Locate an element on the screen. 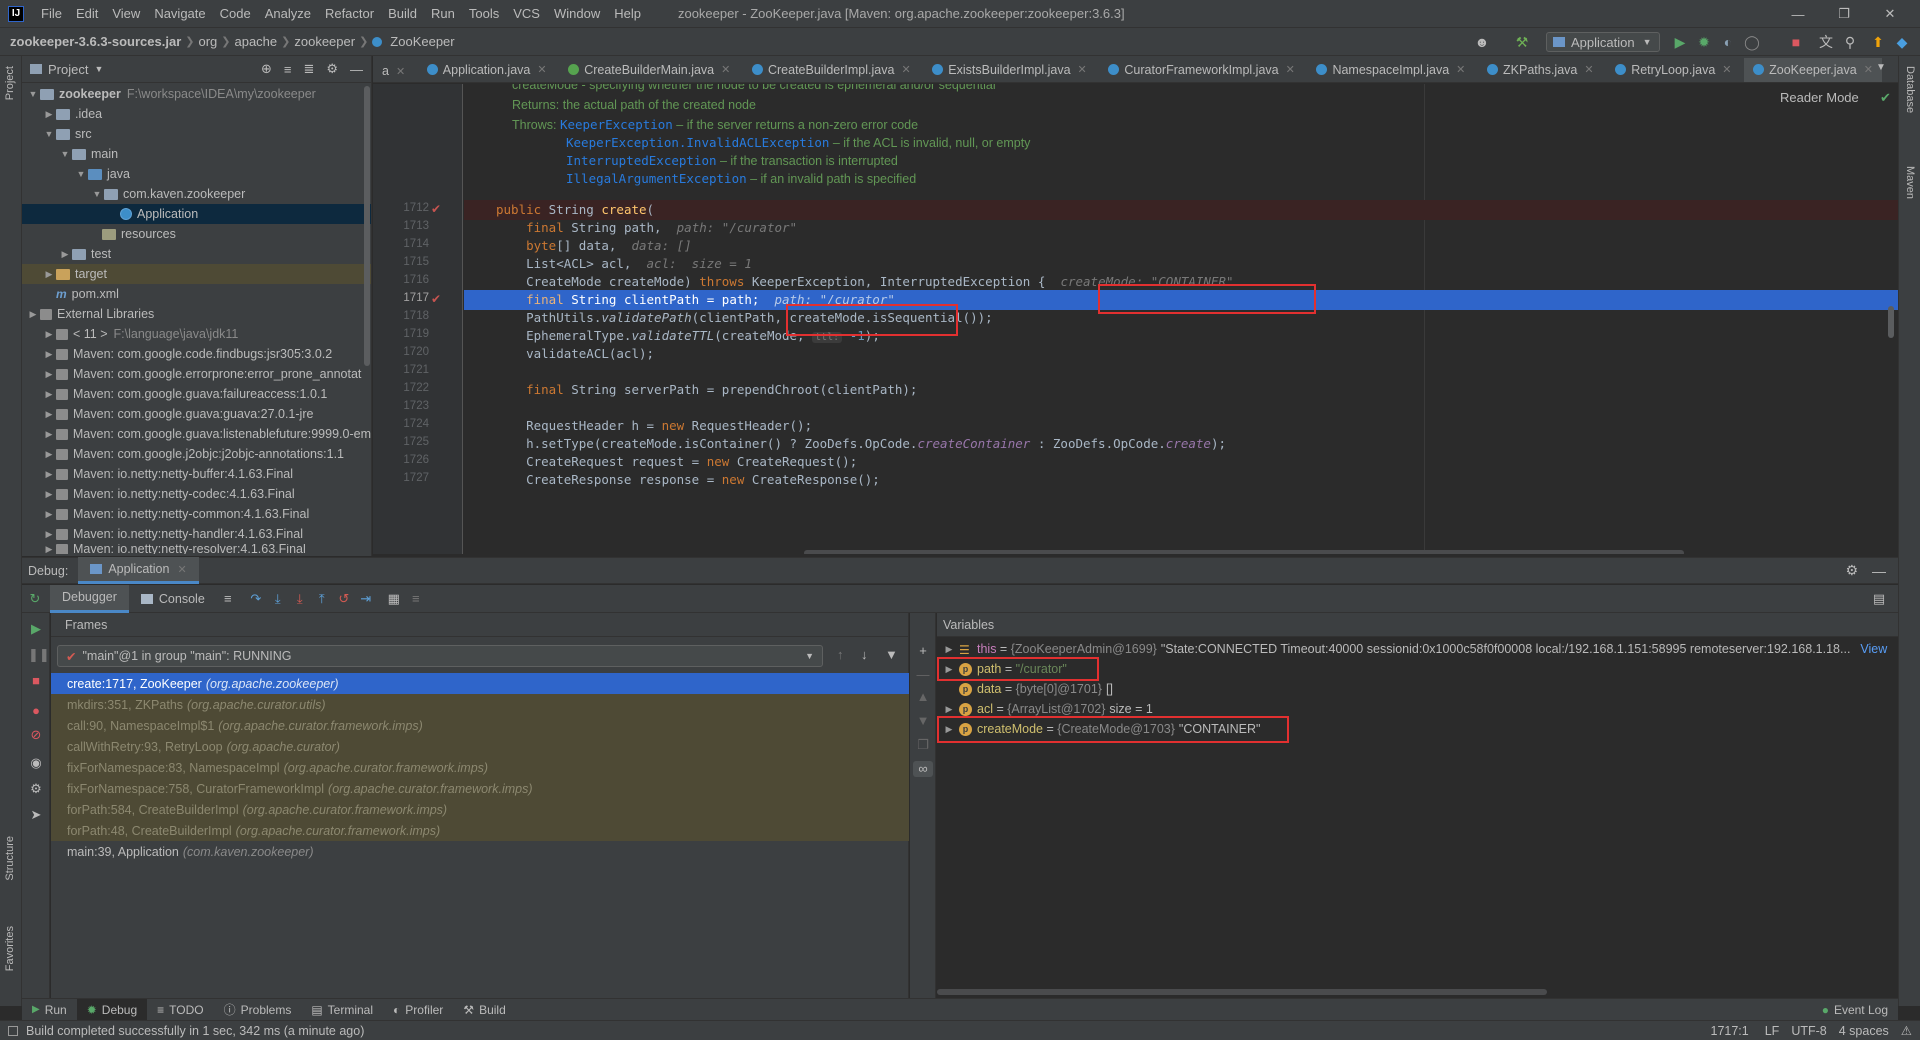  tree-item: ▼ main is located at coordinates (196, 154).